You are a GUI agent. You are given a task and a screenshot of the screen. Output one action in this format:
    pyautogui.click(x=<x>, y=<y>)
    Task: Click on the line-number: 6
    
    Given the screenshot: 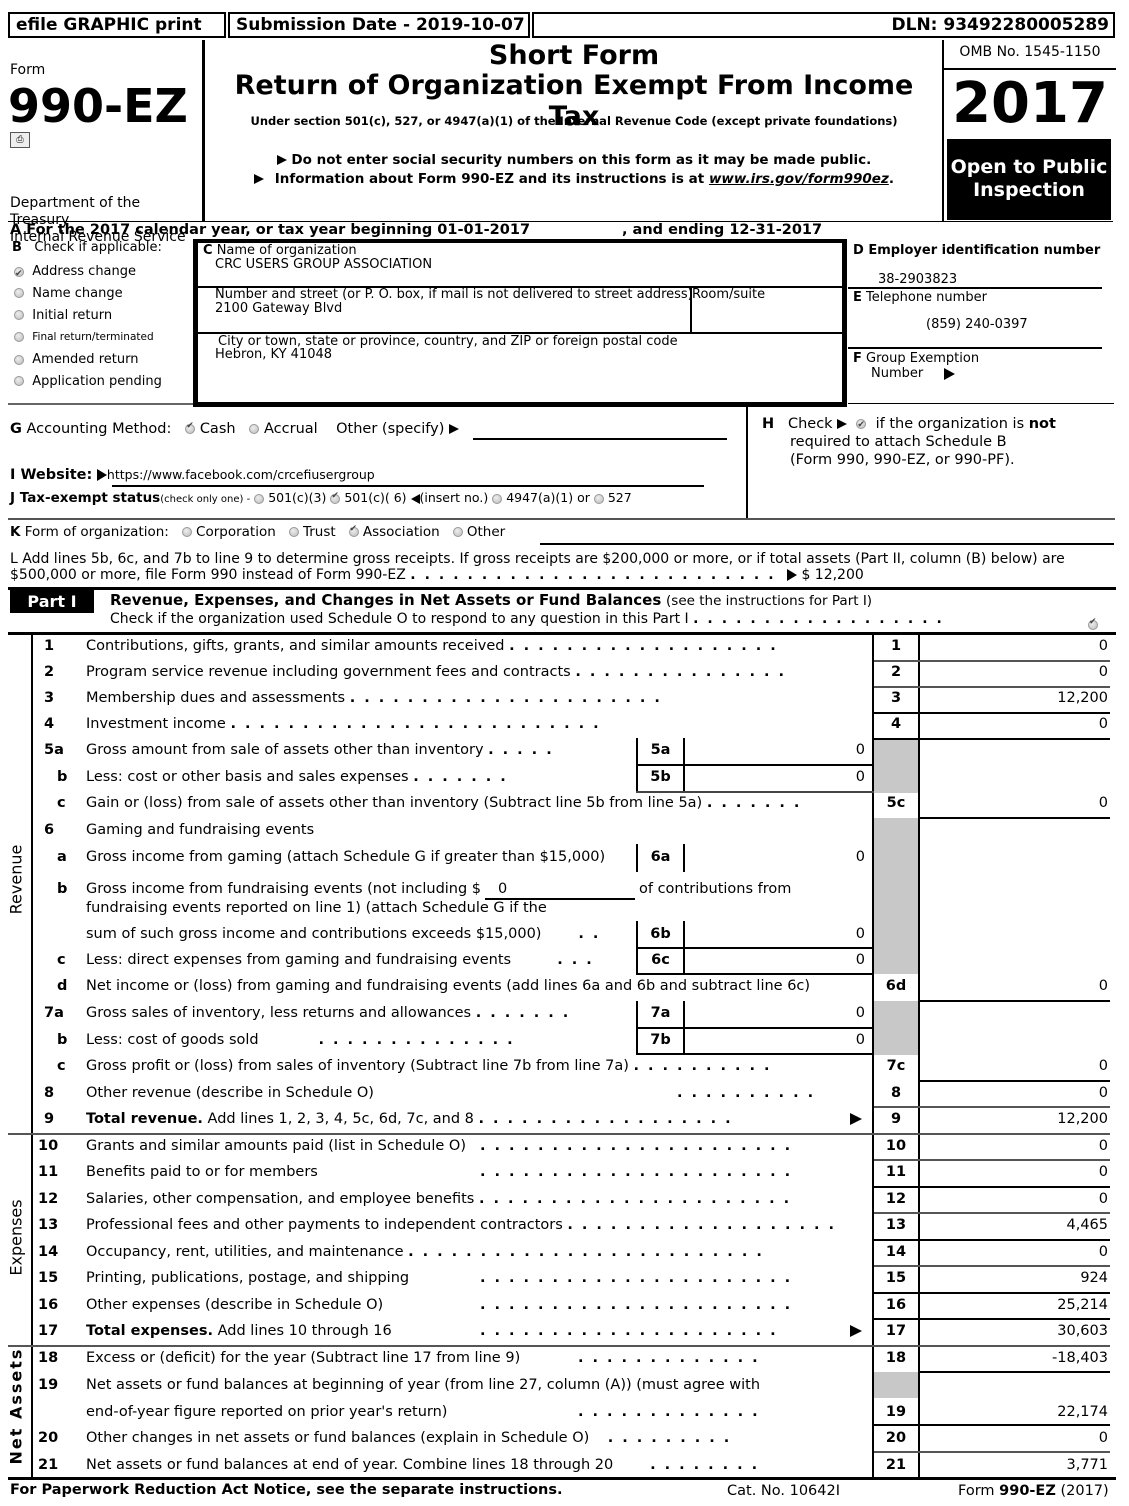 What is the action you would take?
    pyautogui.click(x=49, y=830)
    